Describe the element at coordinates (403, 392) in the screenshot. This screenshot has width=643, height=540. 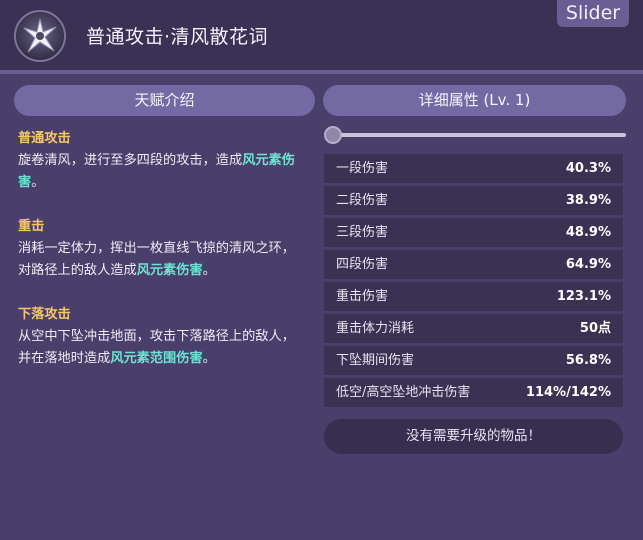
I see `stat-name: 低空/高空坠地冲击伤害` at that location.